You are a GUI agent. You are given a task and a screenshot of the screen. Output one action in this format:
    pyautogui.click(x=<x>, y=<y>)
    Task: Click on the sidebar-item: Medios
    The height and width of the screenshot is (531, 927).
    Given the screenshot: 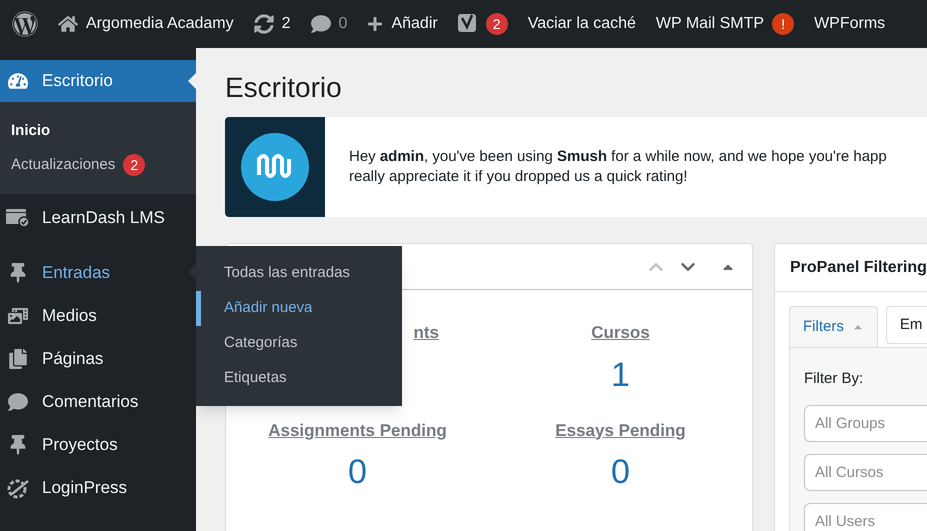 What is the action you would take?
    pyautogui.click(x=98, y=315)
    